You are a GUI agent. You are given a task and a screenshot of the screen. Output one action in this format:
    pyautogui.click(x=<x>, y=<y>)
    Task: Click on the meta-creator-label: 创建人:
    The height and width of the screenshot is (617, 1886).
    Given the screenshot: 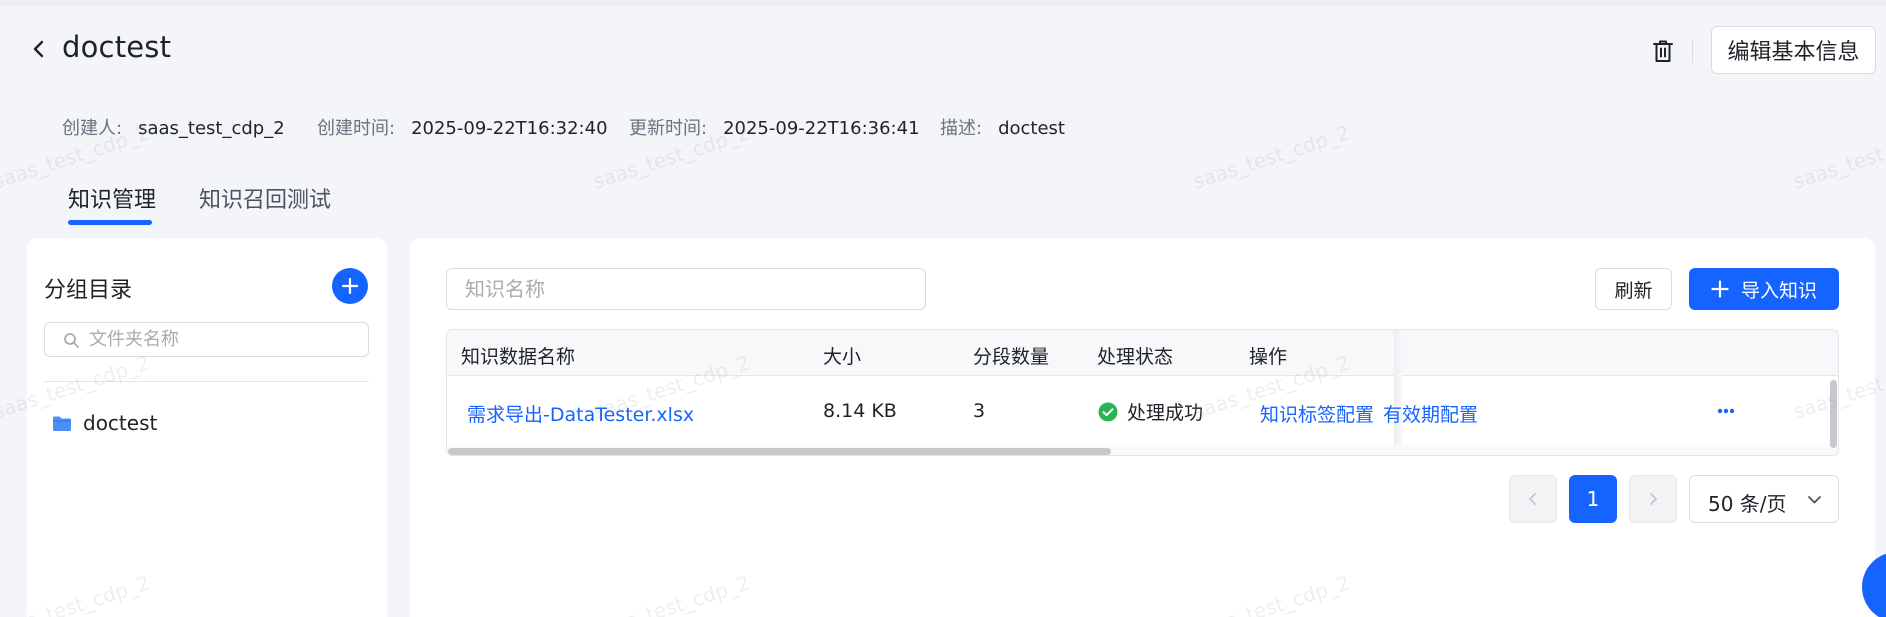 What is the action you would take?
    pyautogui.click(x=92, y=128)
    